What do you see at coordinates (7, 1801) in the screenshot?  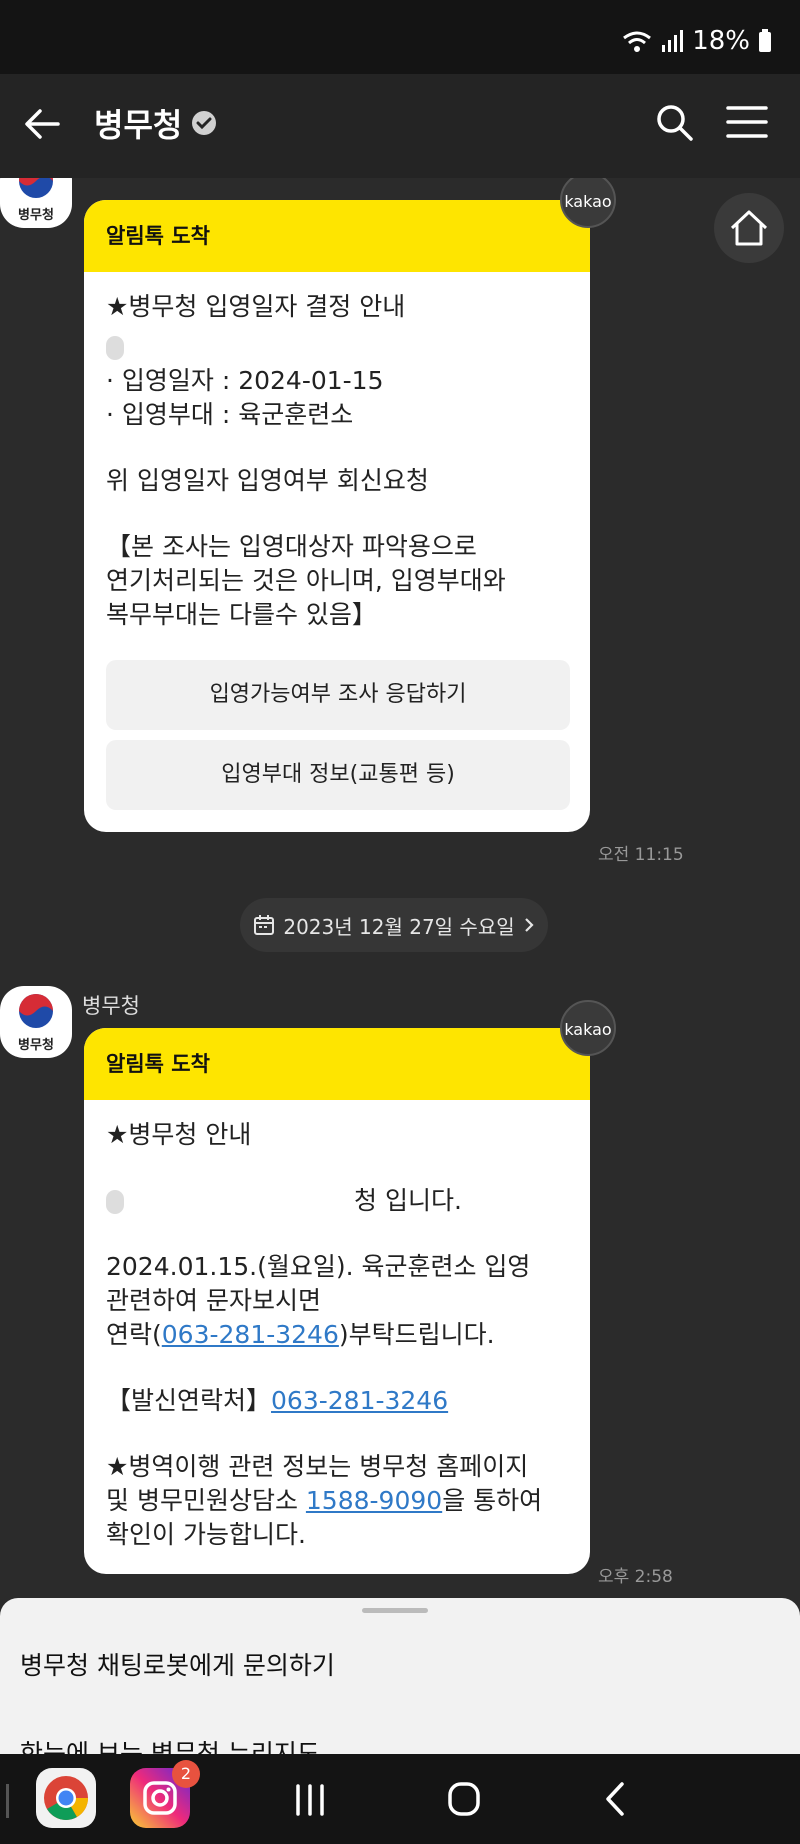 I see `taskbar-divider` at bounding box center [7, 1801].